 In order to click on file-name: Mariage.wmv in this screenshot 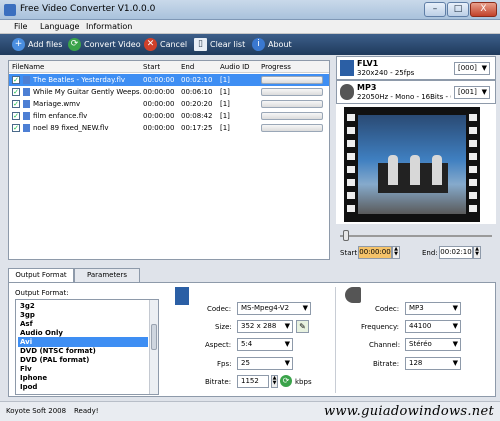, I will do `click(57, 104)`.